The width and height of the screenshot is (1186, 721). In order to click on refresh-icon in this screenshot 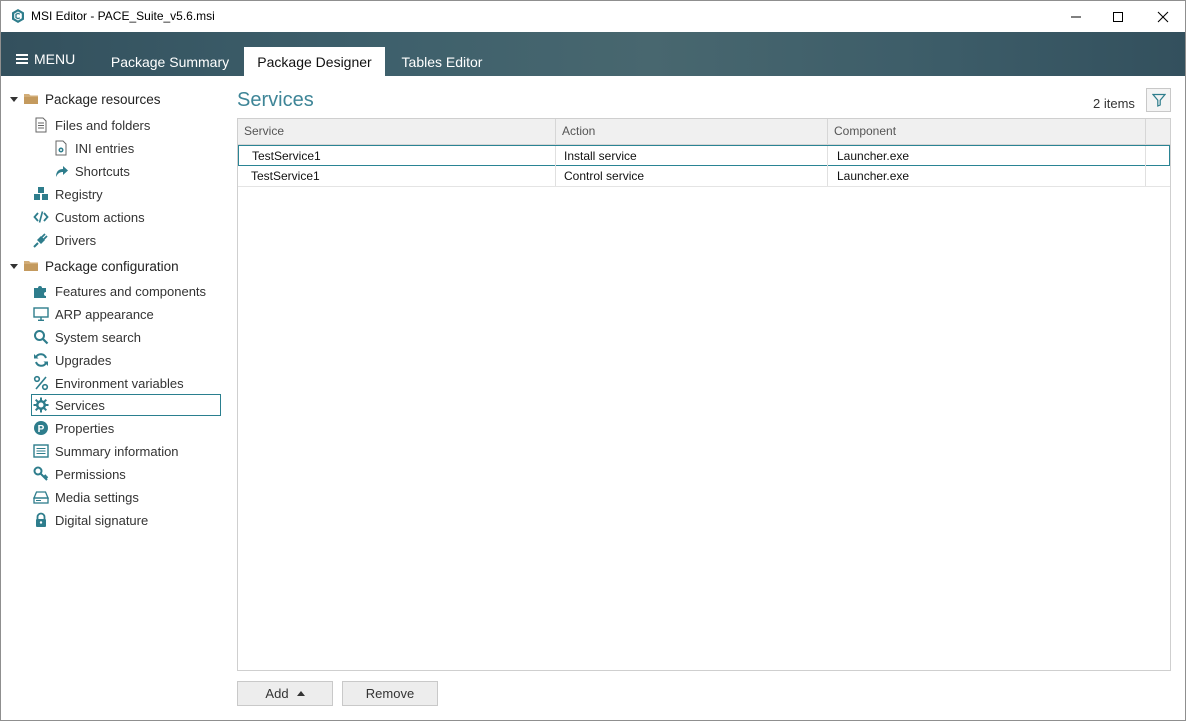, I will do `click(41, 360)`.